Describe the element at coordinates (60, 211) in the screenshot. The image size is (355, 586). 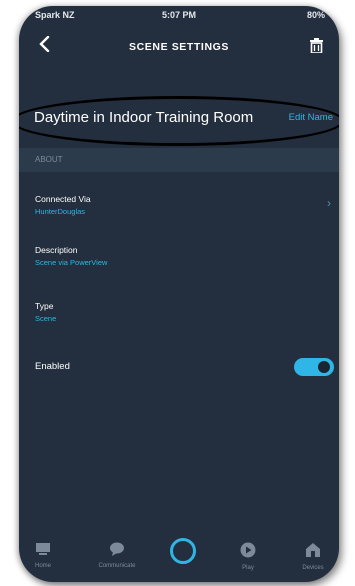
I see `connected-via-value: HunterDouglas` at that location.